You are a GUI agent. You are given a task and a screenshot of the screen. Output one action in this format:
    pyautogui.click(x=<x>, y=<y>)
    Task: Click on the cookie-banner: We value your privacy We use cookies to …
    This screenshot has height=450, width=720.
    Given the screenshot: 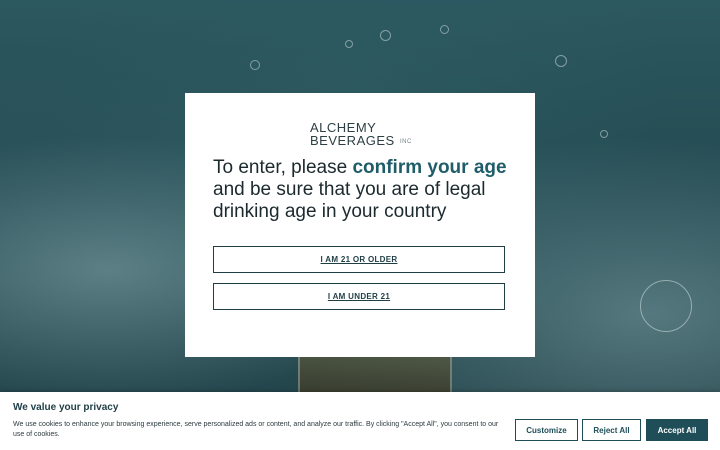 What is the action you would take?
    pyautogui.click(x=360, y=421)
    